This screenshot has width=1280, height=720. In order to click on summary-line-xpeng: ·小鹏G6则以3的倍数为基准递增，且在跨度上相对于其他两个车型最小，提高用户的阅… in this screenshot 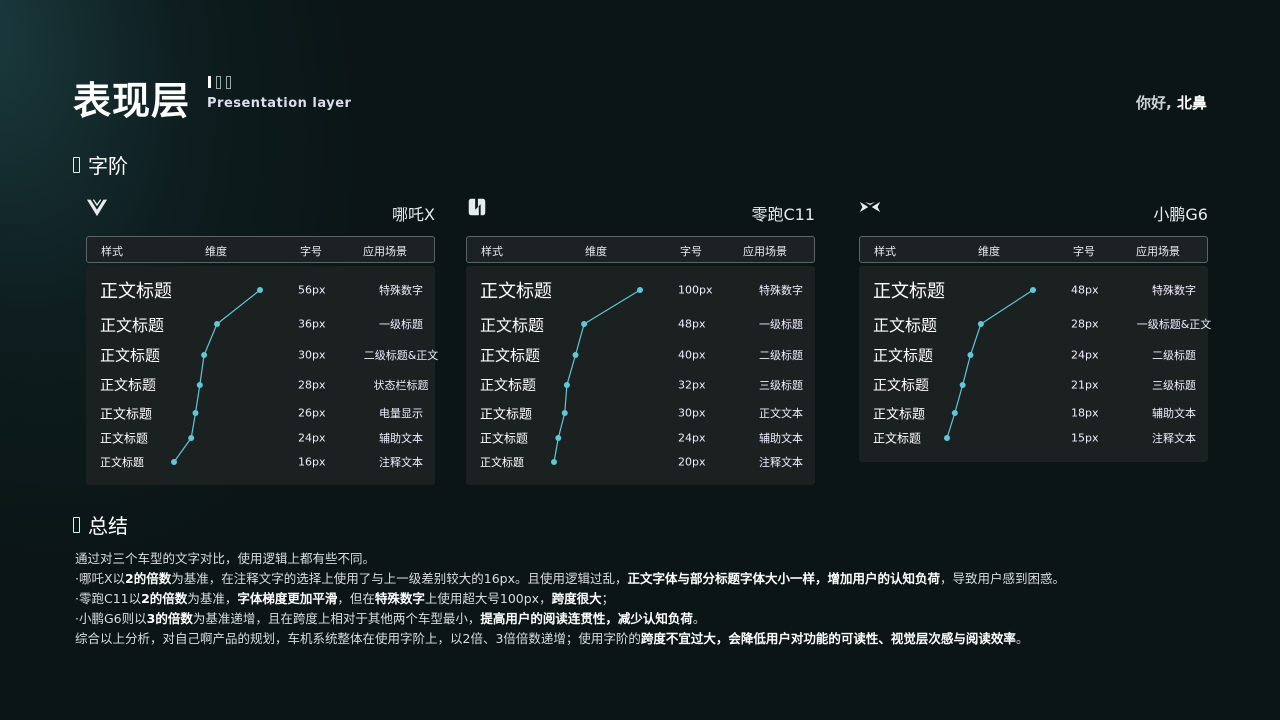, I will do `click(390, 618)`.